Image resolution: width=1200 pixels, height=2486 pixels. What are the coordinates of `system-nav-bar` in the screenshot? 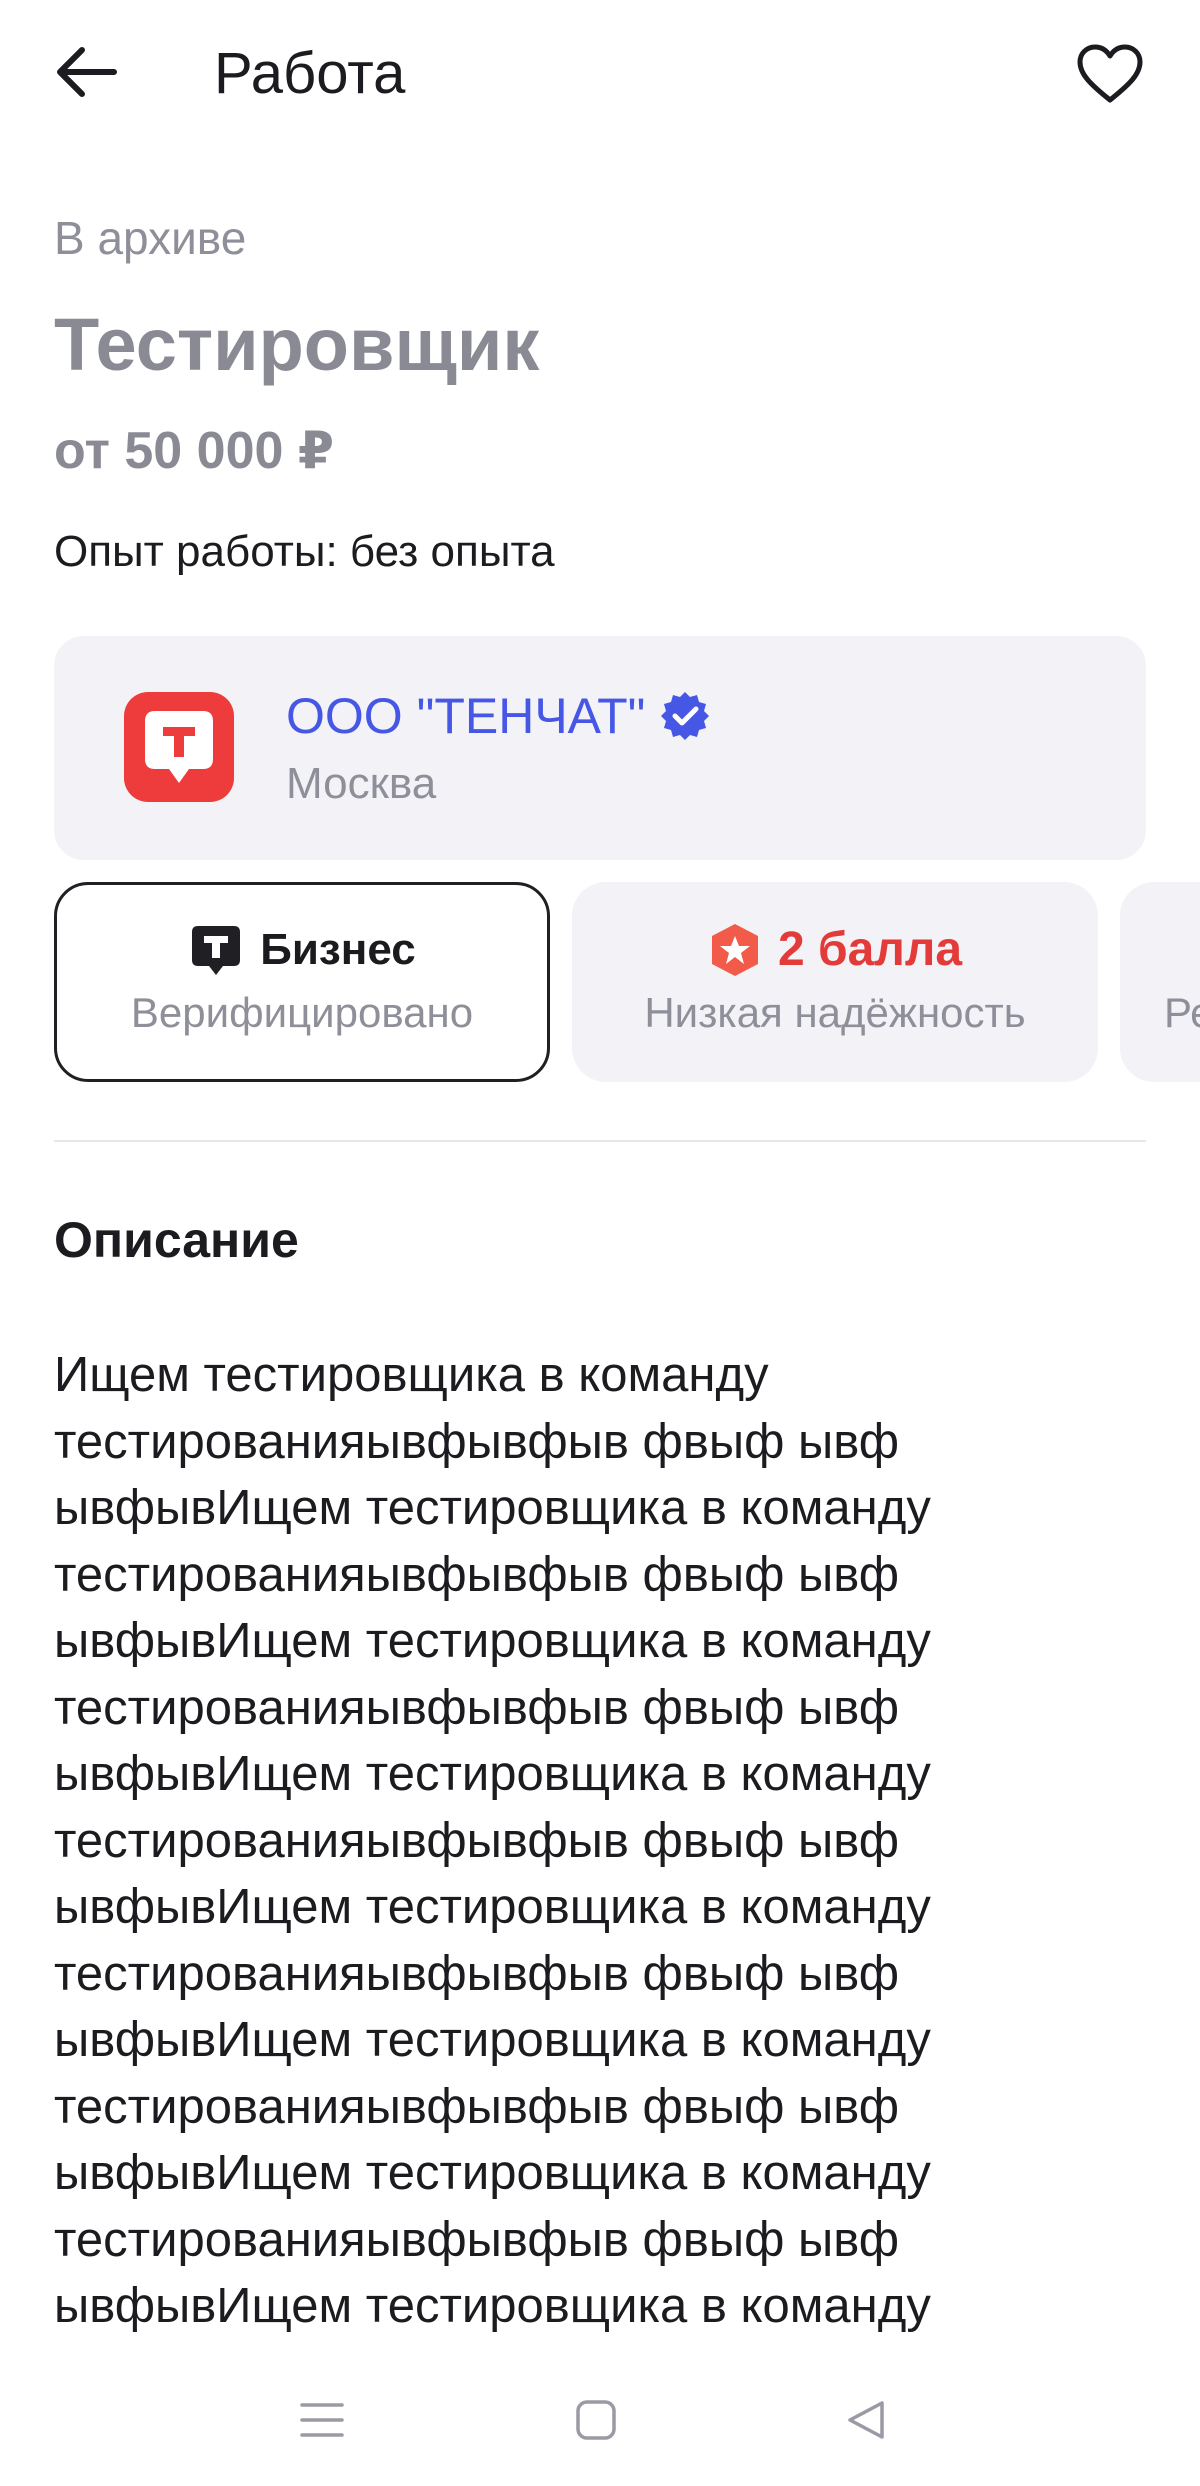 It's located at (600, 2423).